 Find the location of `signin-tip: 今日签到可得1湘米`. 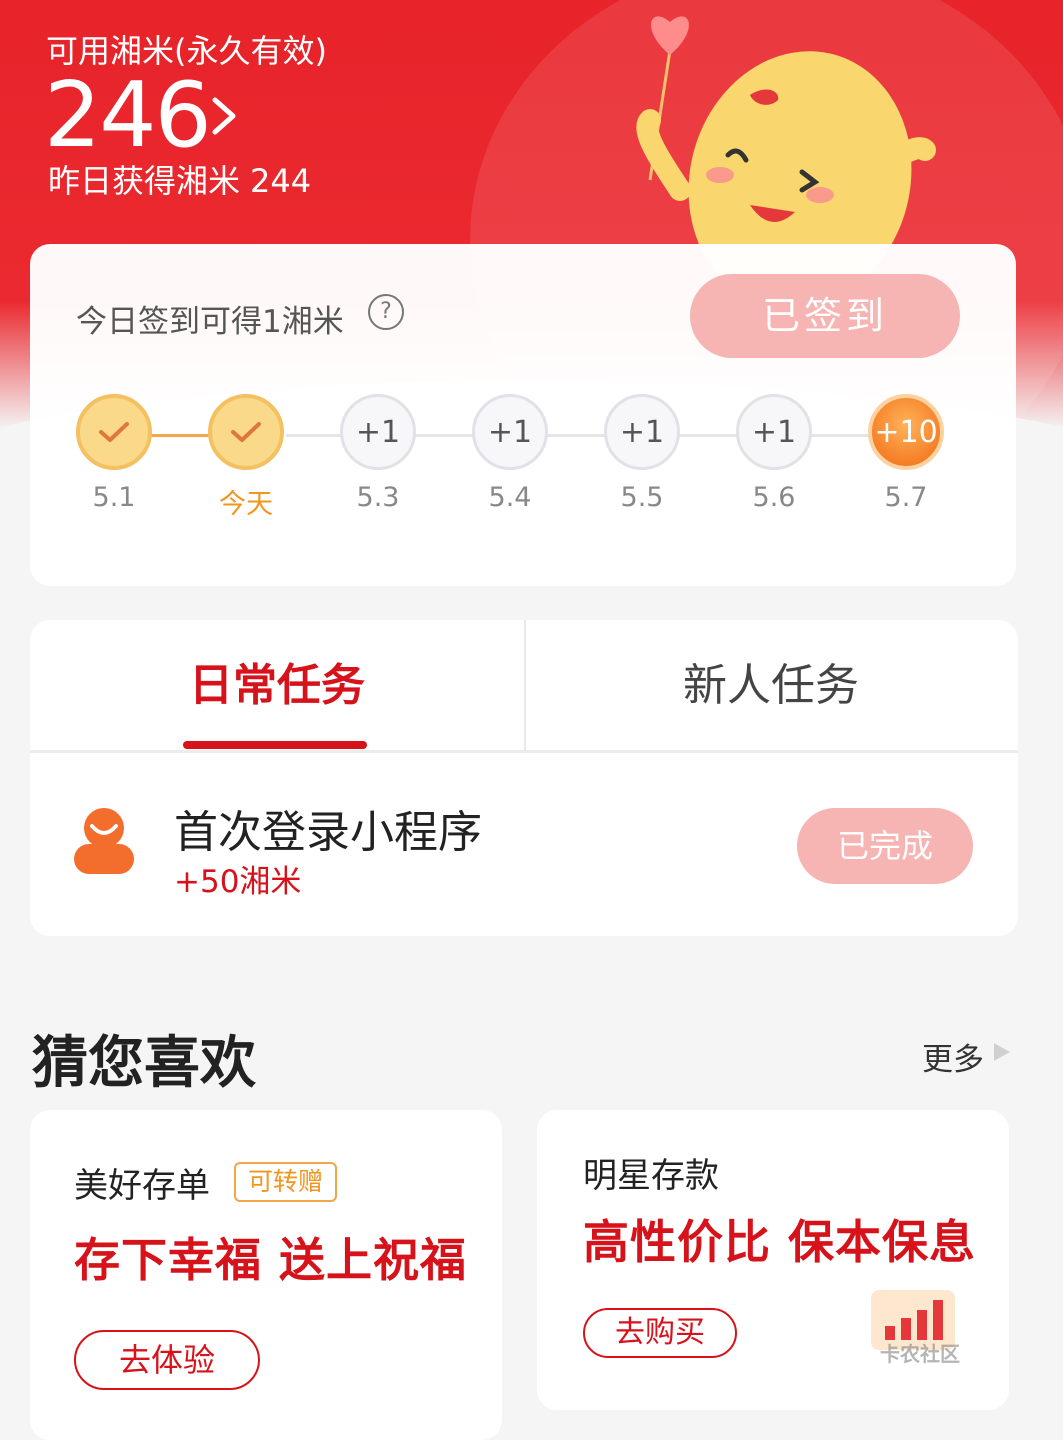

signin-tip: 今日签到可得1湘米 is located at coordinates (210, 322).